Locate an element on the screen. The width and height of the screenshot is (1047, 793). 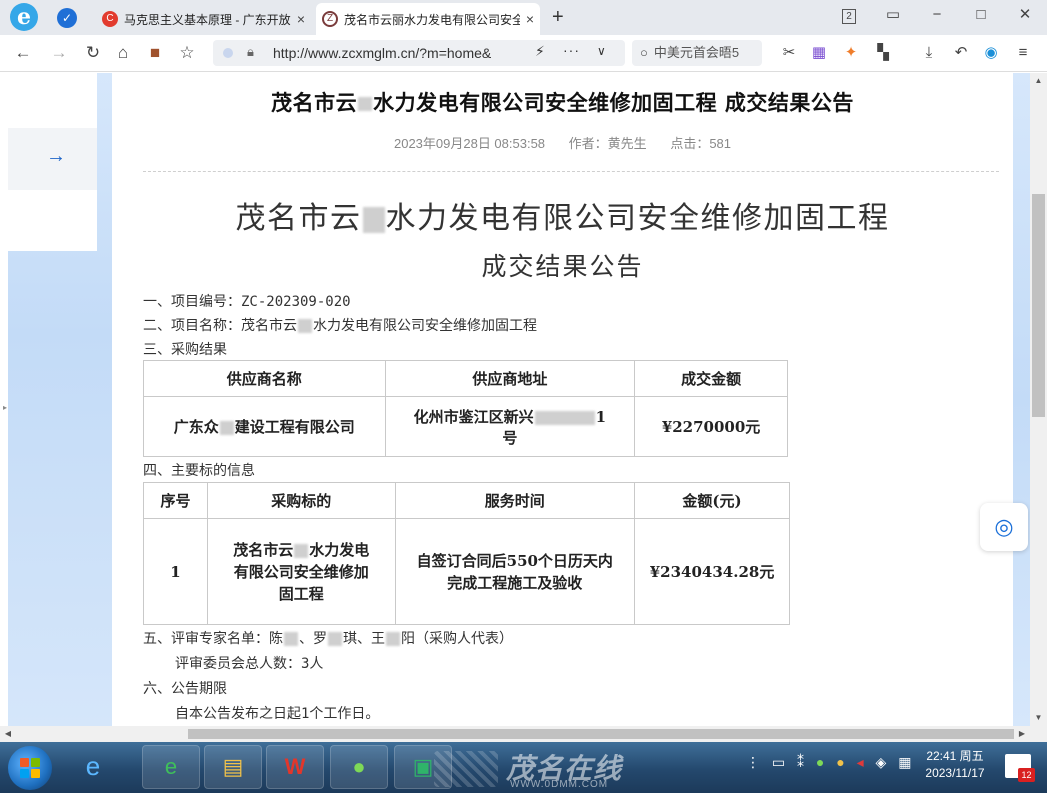
project-name: 二、项目名称：茂名市云 水力发电有限公司安全维修加固工程 is located at coordinates (340, 326).